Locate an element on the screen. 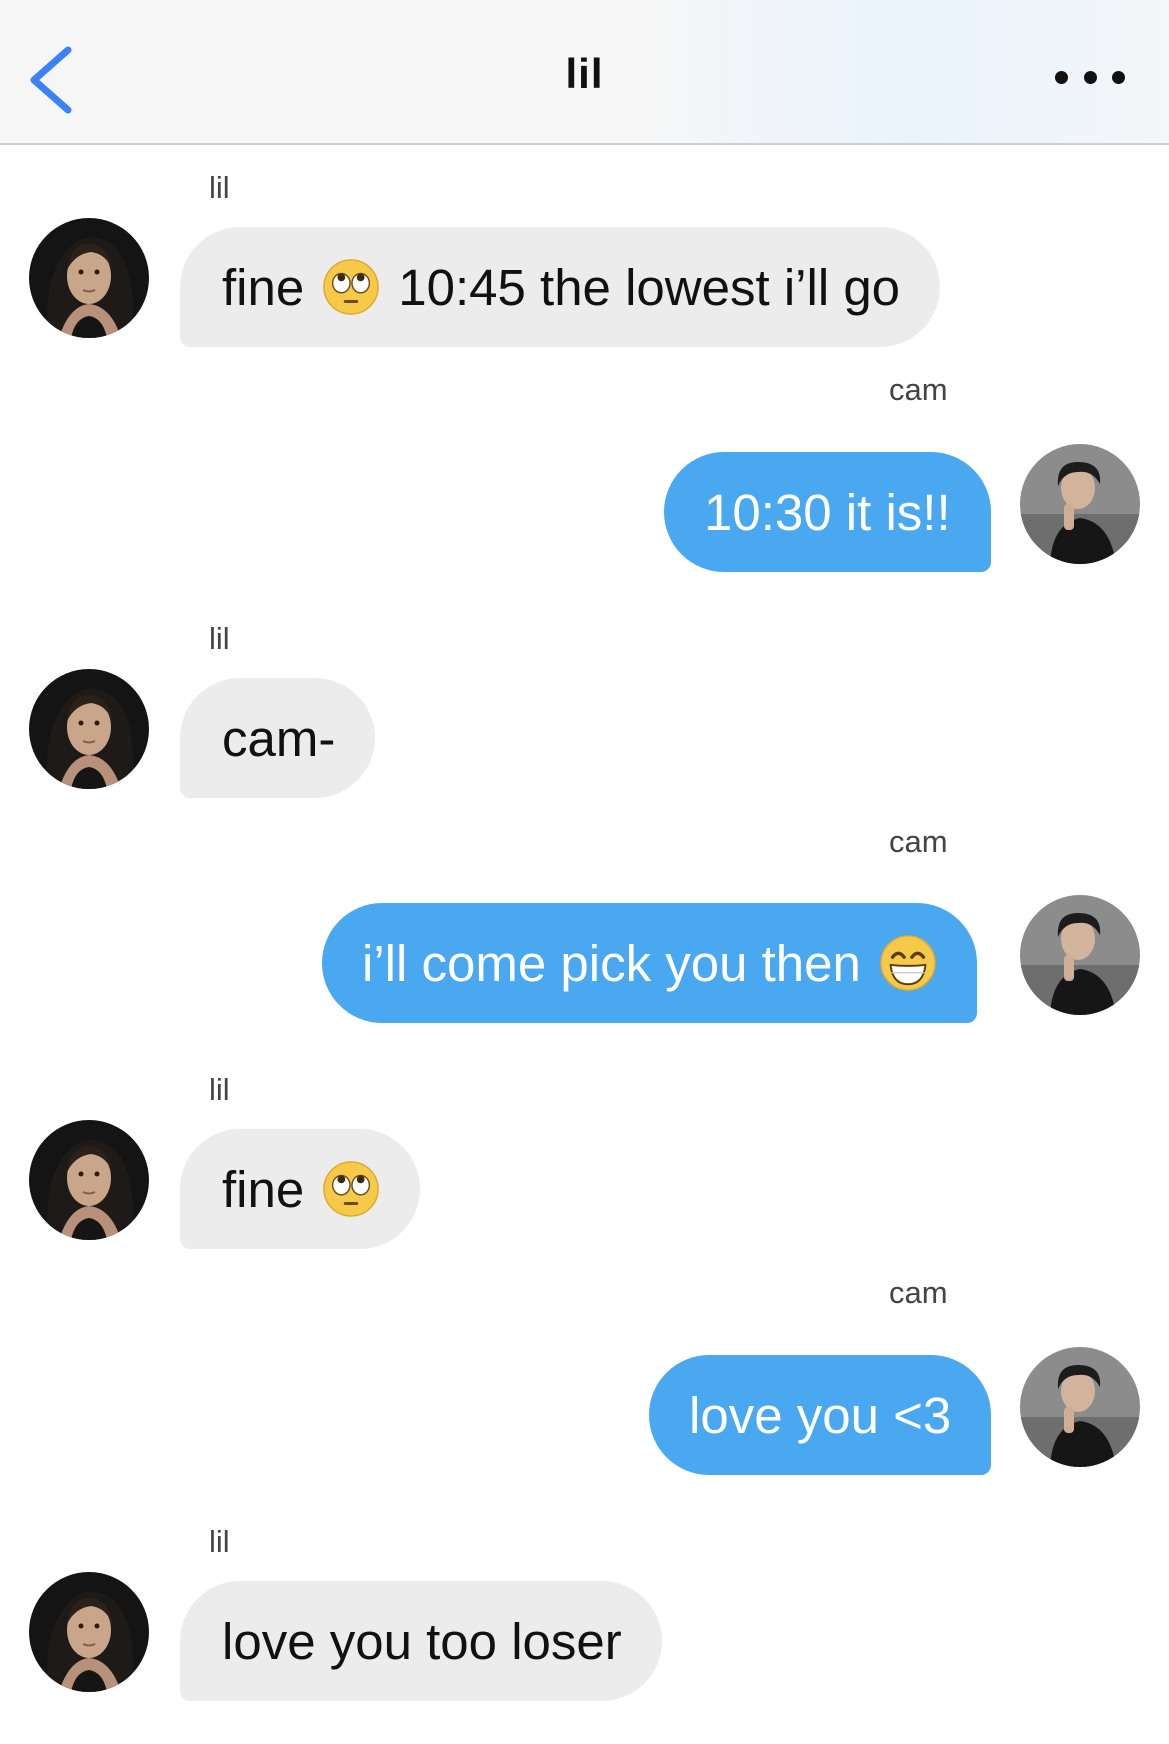  message-text: 10:30 it is!! is located at coordinates (827, 512).